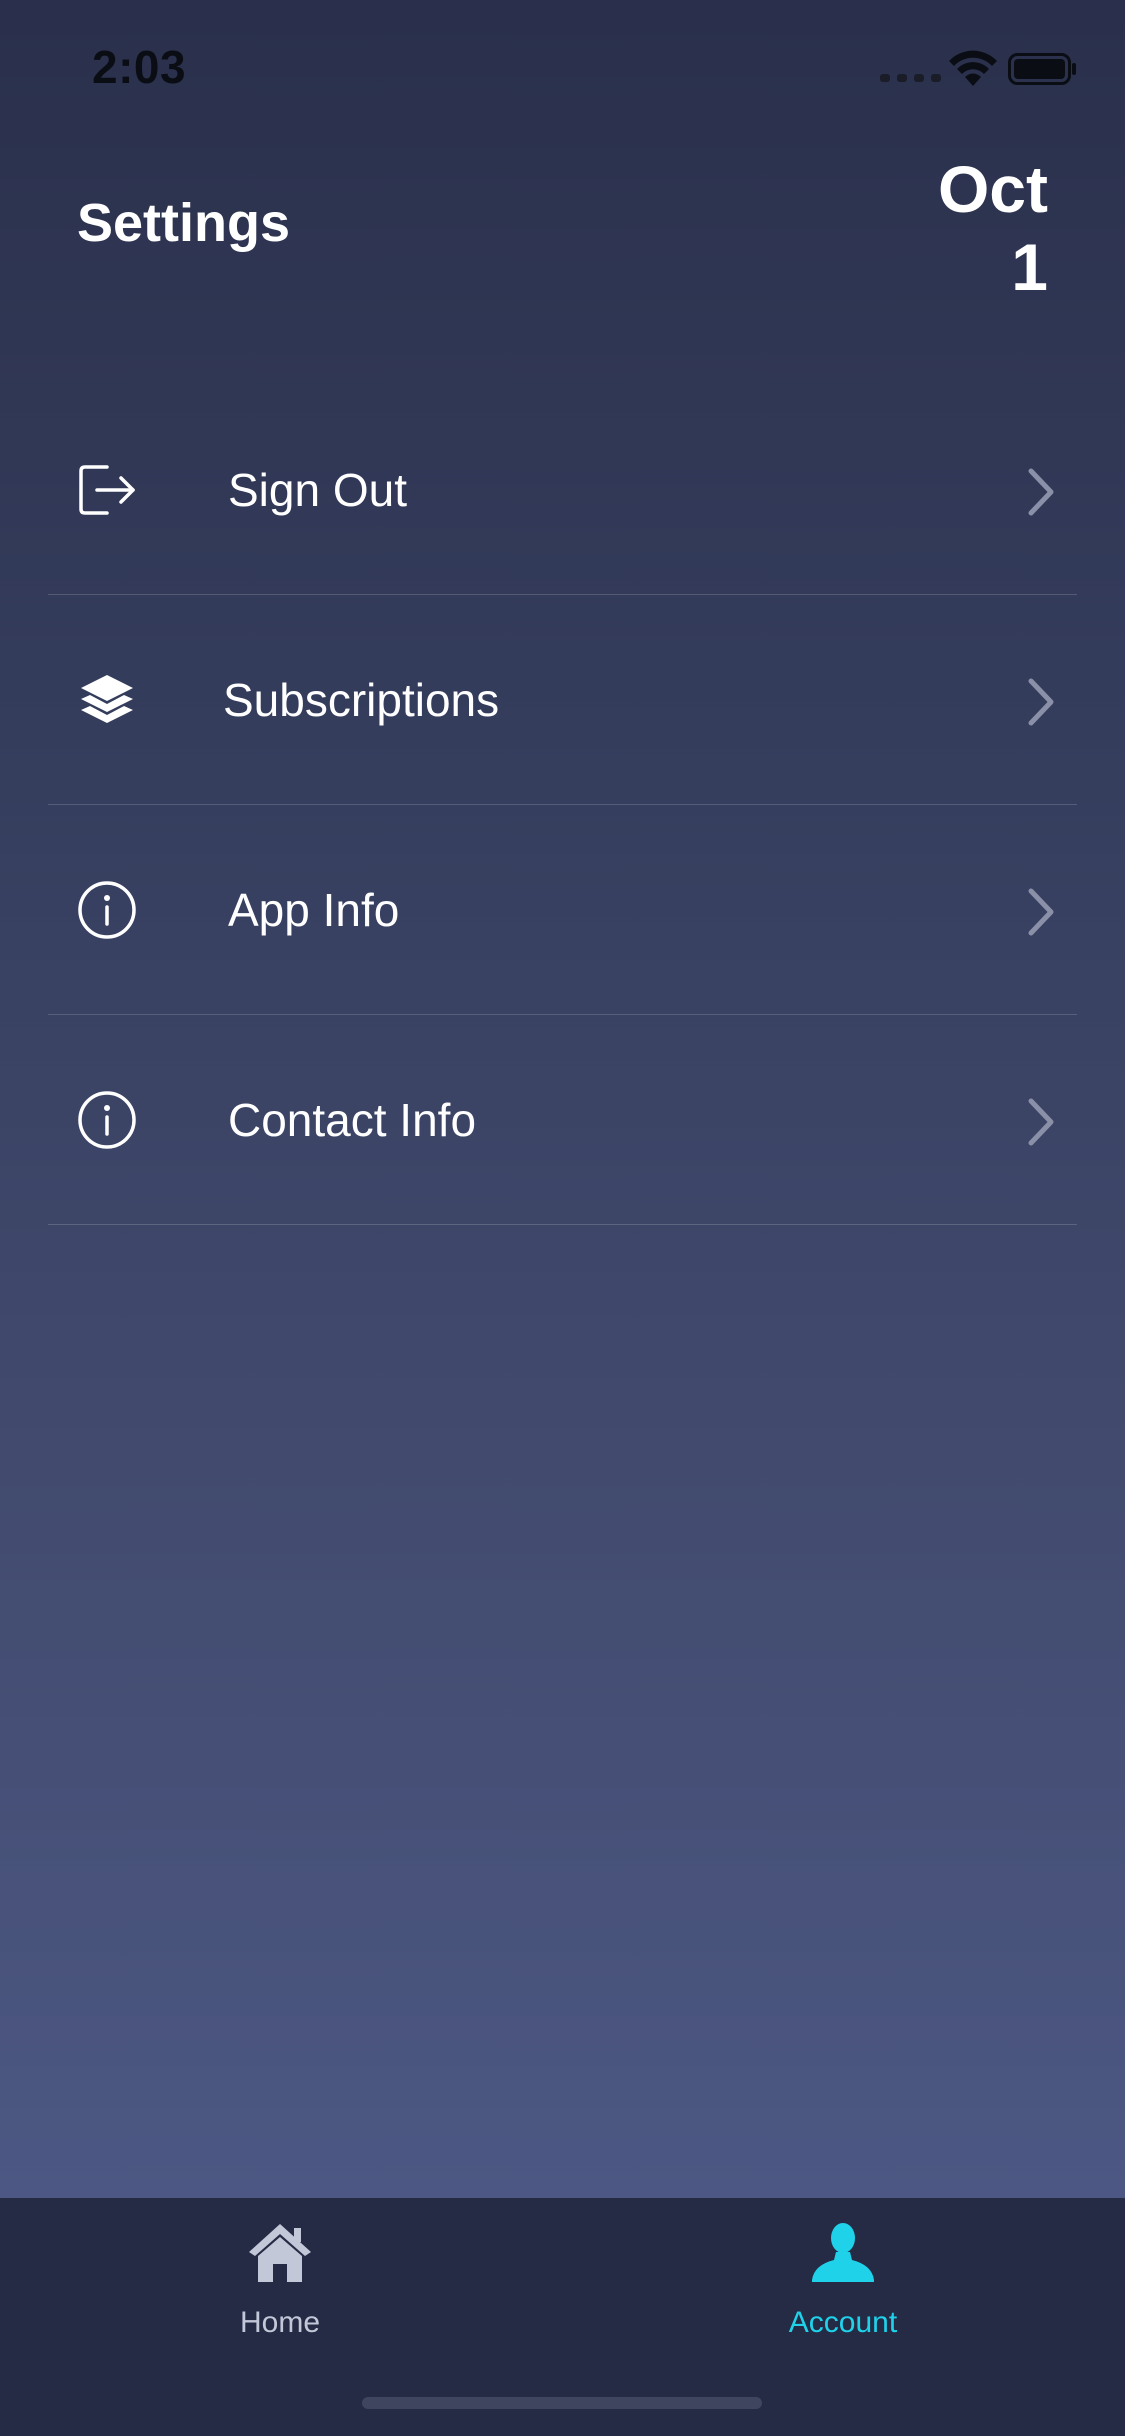 The width and height of the screenshot is (1125, 2436). I want to click on tab-home-label: Home, so click(280, 2322).